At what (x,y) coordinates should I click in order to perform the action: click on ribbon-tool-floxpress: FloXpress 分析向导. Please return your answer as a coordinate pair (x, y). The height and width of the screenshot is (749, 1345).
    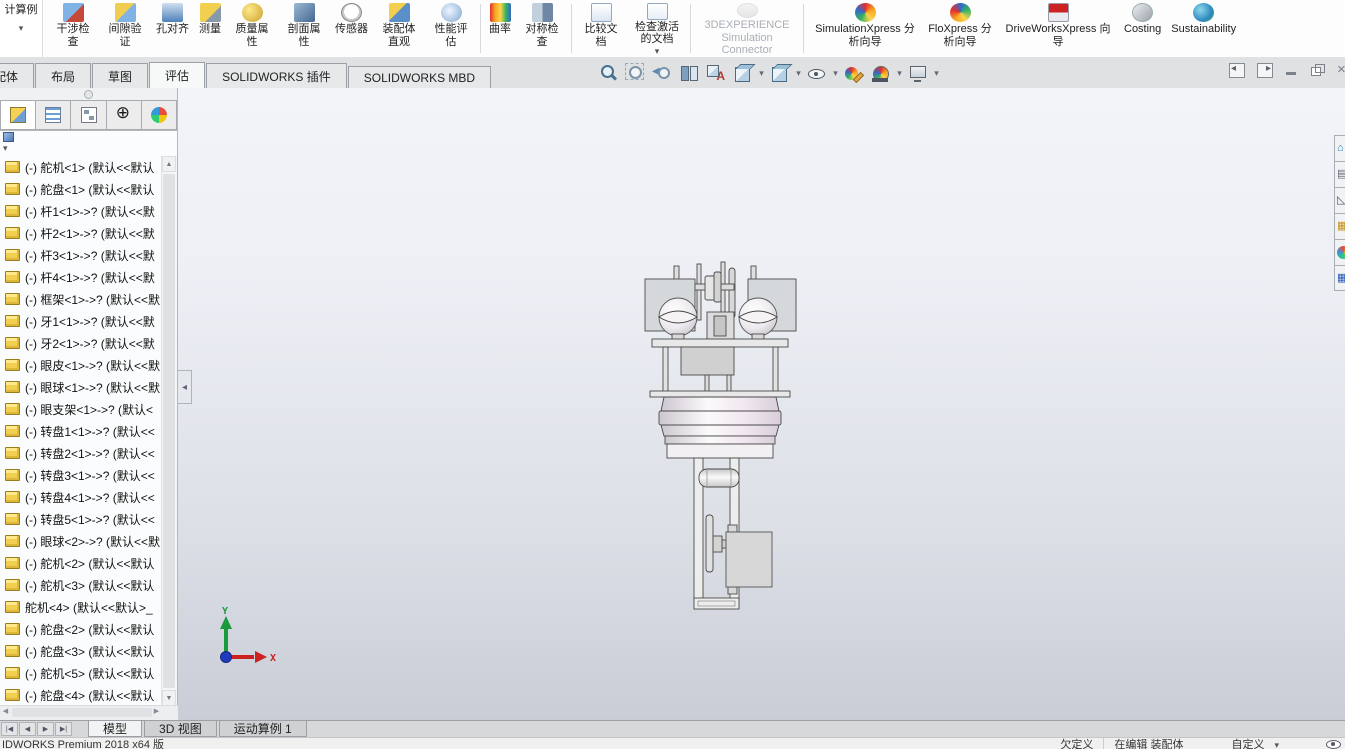
    Looking at the image, I should click on (960, 28).